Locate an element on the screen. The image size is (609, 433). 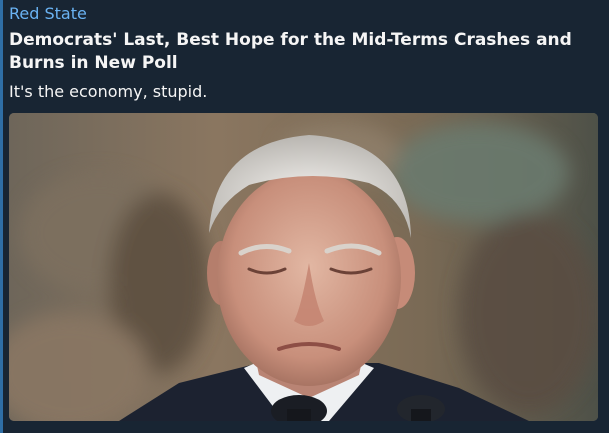
preview-description: It's the economy, stupid. is located at coordinates (108, 91).